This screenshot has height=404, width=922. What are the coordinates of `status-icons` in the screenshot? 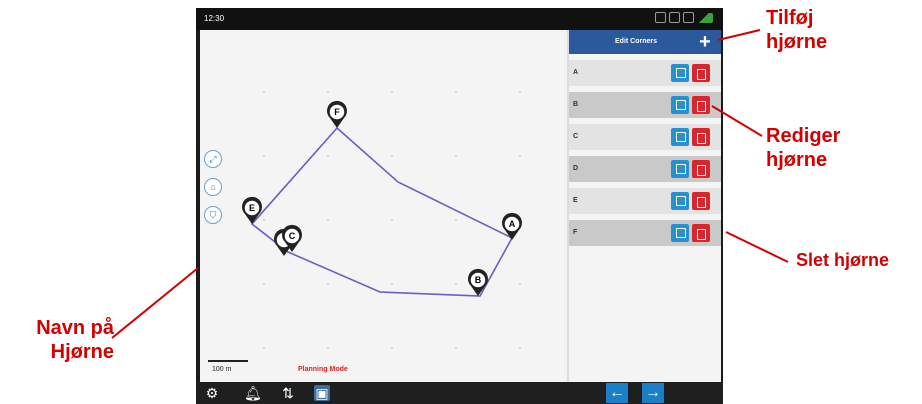 It's located at (684, 17).